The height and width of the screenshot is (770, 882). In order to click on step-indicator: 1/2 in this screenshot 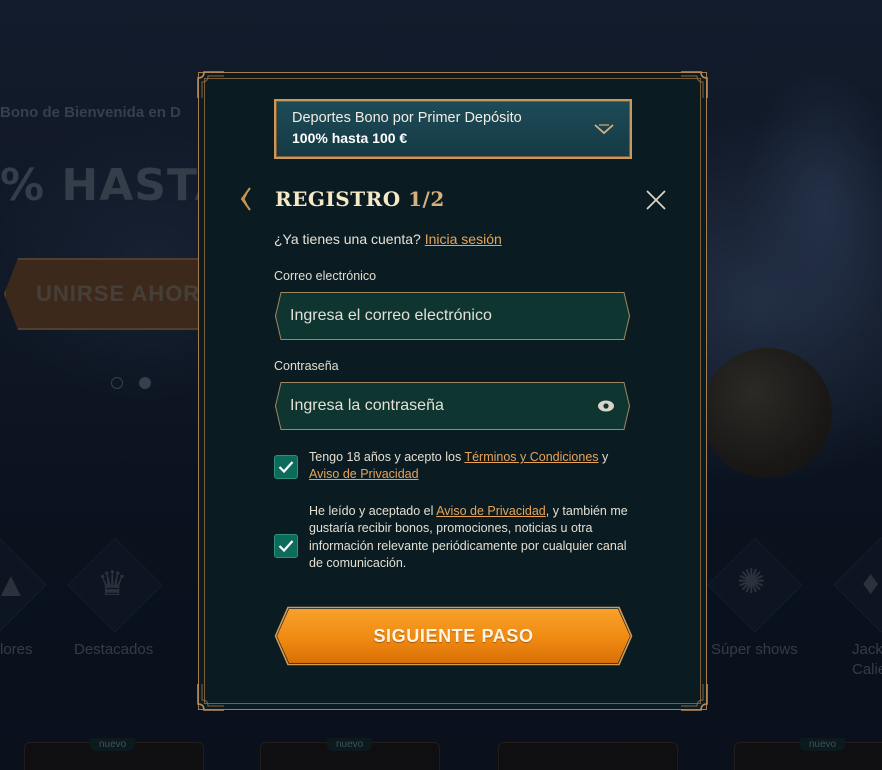, I will do `click(426, 199)`.